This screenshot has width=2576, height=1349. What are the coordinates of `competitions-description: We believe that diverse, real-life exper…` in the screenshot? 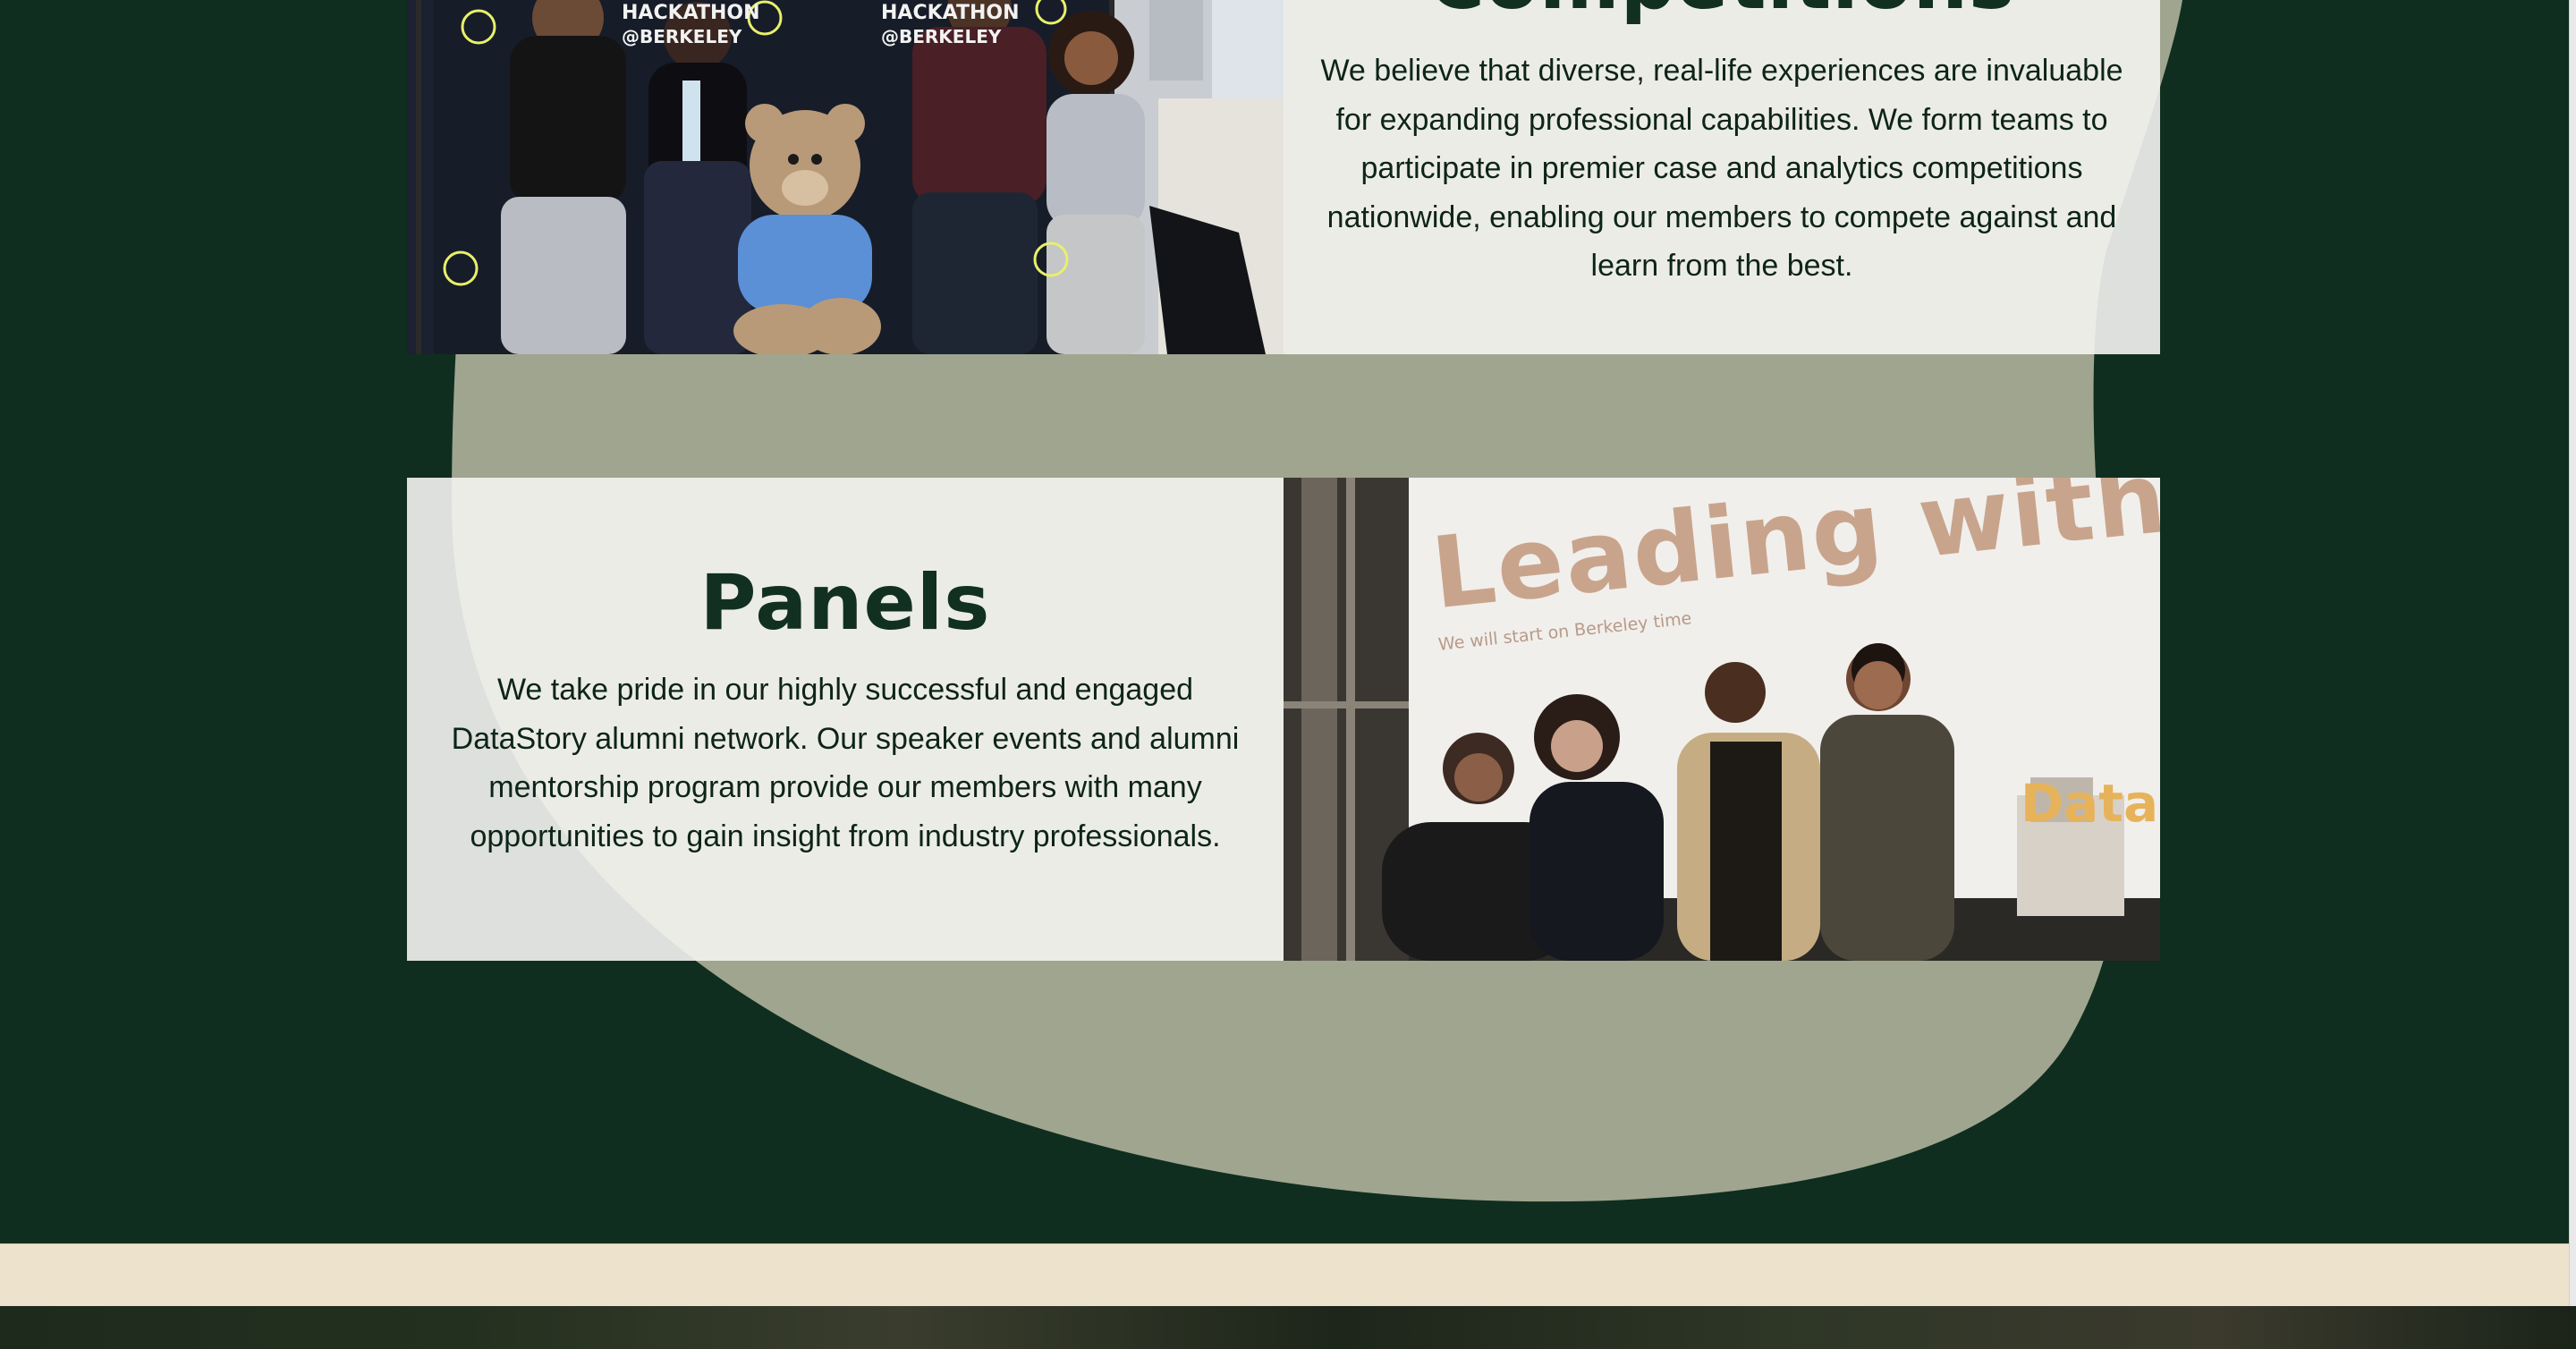 It's located at (1721, 168).